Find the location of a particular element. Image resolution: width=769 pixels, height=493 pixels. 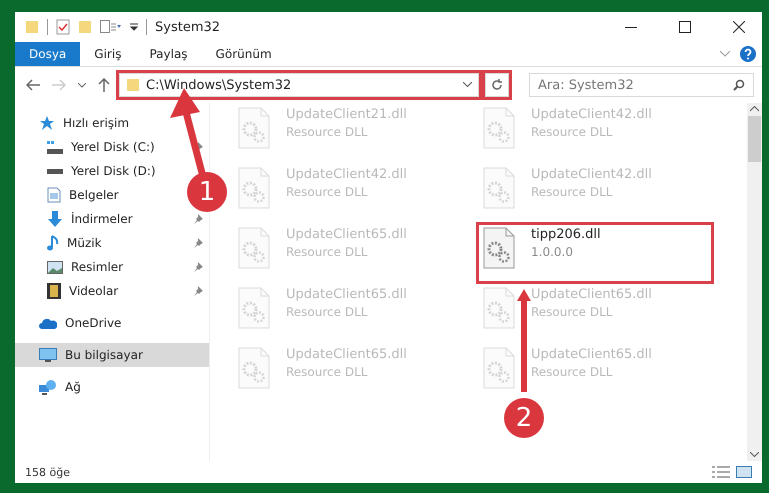

back-button is located at coordinates (33, 85).